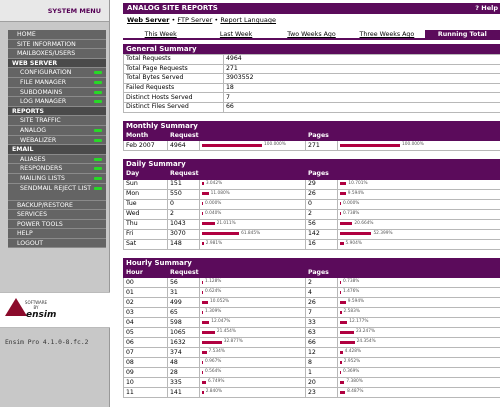 The height and width of the screenshot is (407, 500). What do you see at coordinates (418, 323) in the screenshot?
I see `pages-bar-cell: 12.177%` at bounding box center [418, 323].